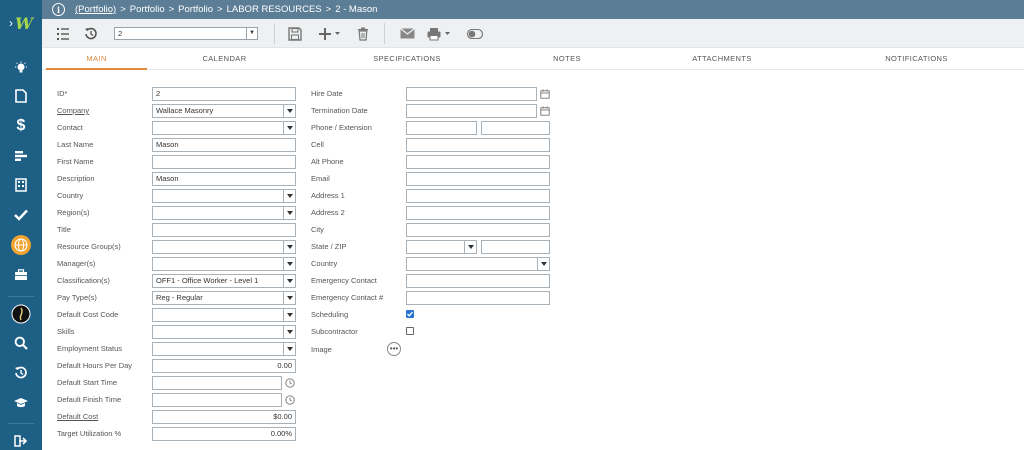  I want to click on tab-main: MAIN, so click(96, 59).